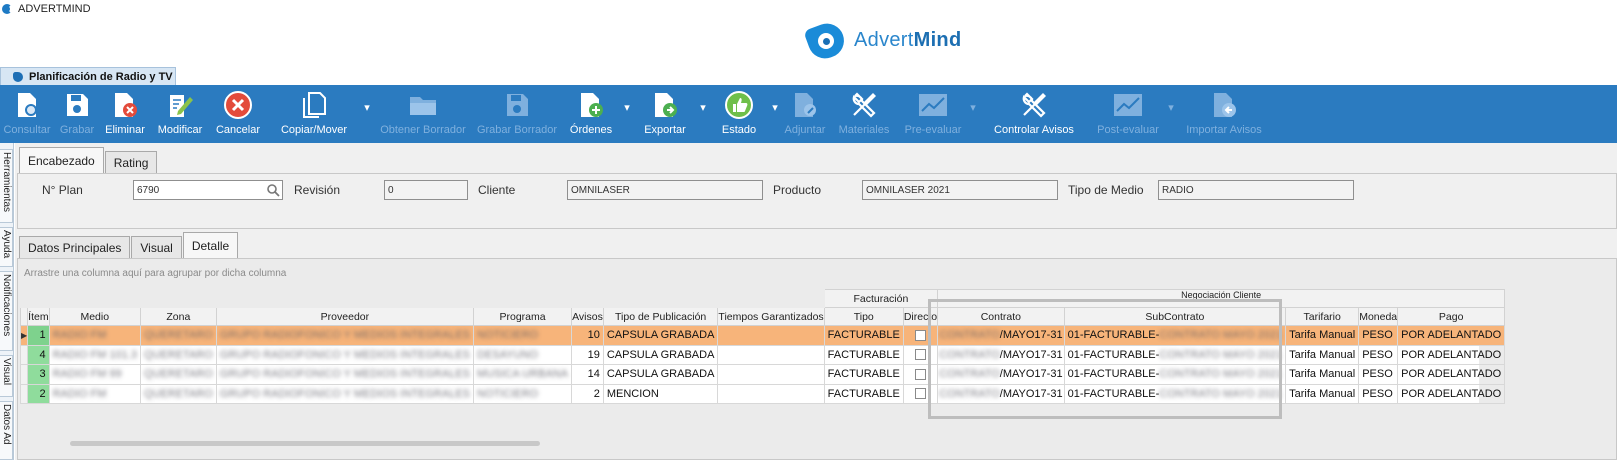  Describe the element at coordinates (805, 114) in the screenshot. I see `toolbar-button-adjuntar: Adjuntar` at that location.